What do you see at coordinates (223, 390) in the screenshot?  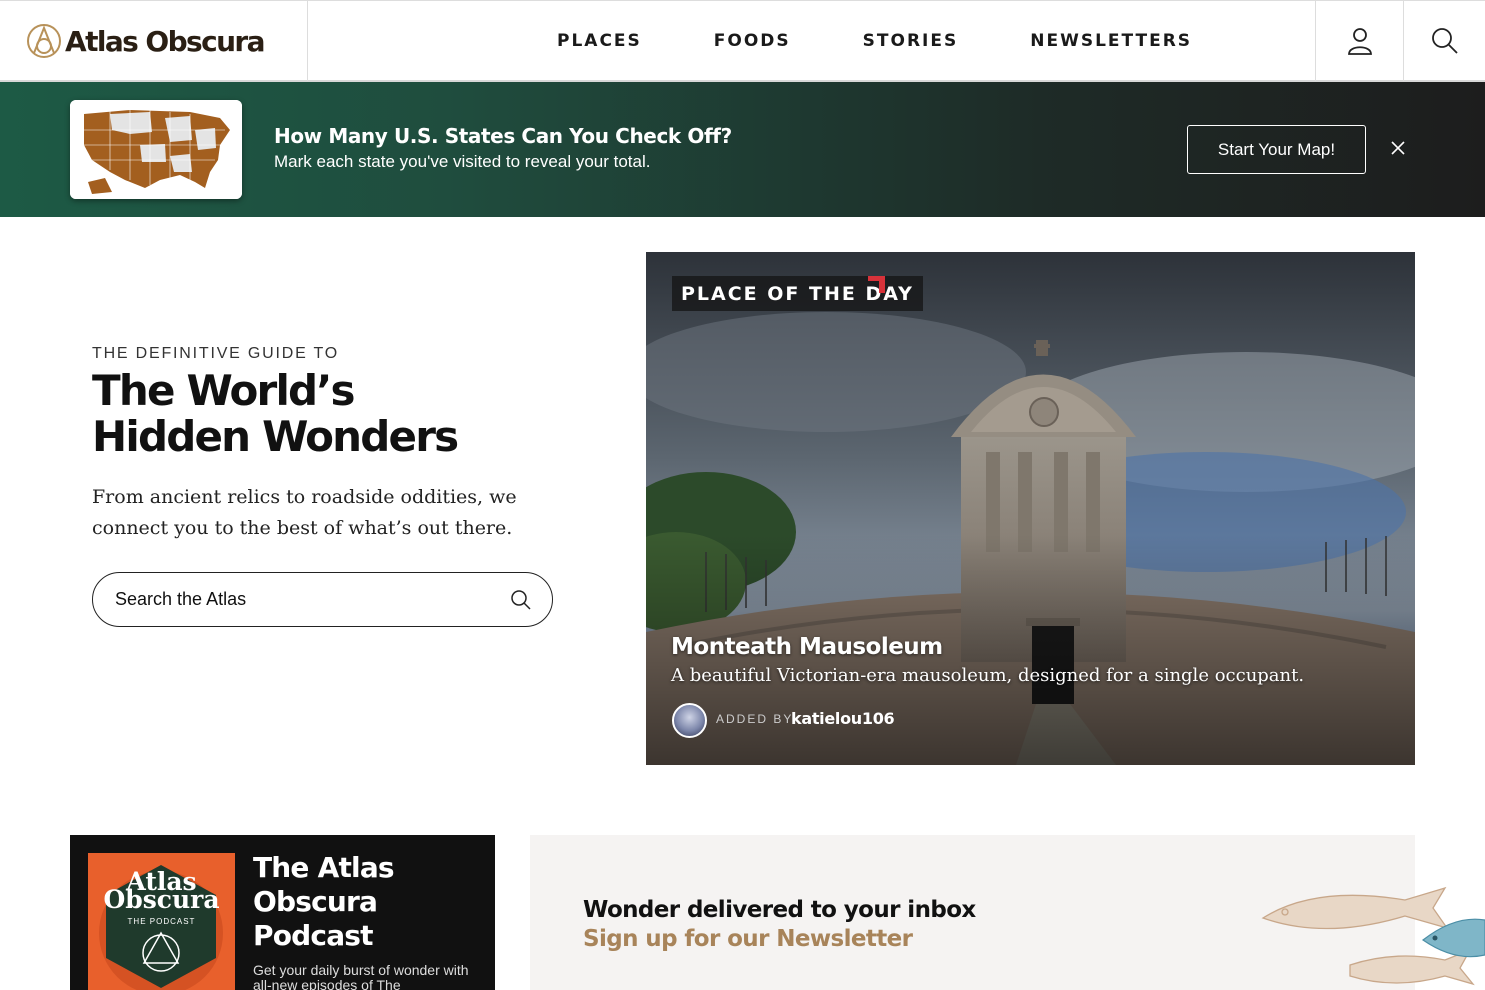 I see `hero-title-line1: The World’s` at bounding box center [223, 390].